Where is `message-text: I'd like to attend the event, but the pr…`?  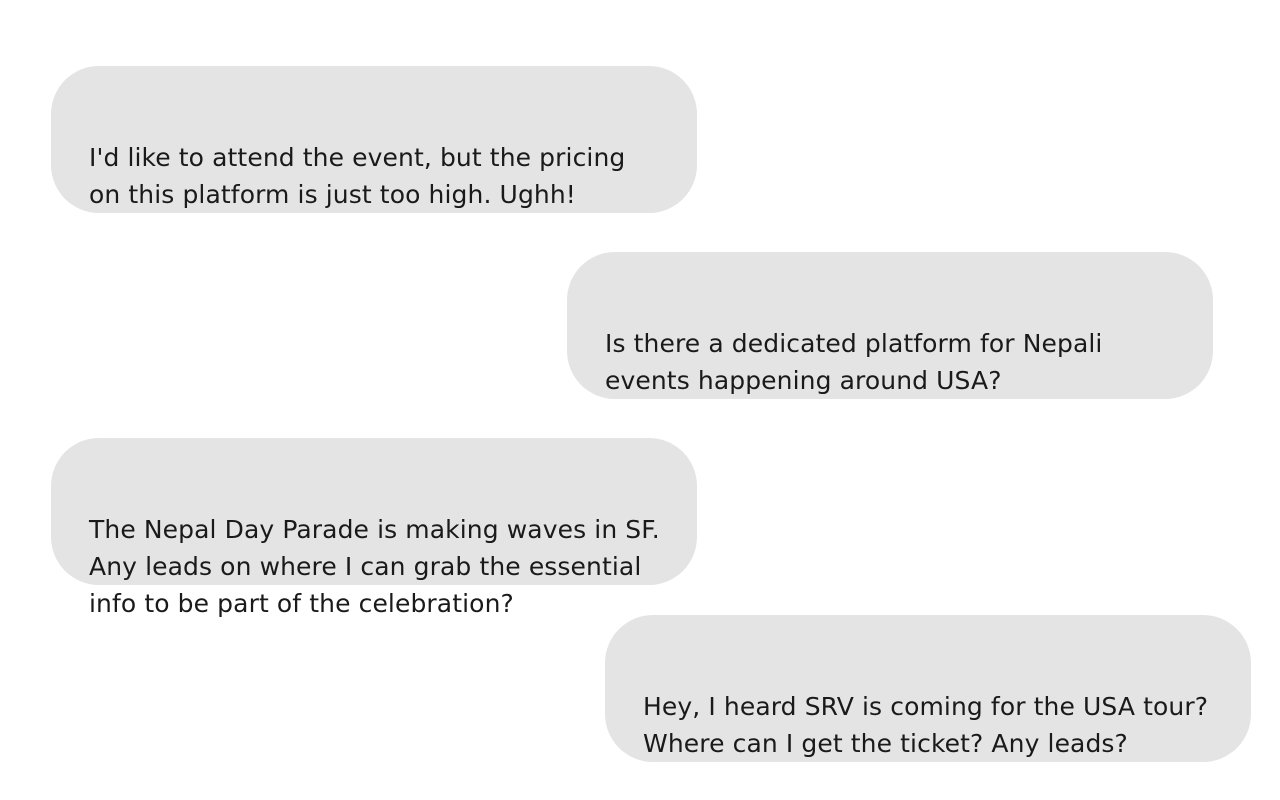
message-text: I'd like to attend the event, but the pr… is located at coordinates (357, 176).